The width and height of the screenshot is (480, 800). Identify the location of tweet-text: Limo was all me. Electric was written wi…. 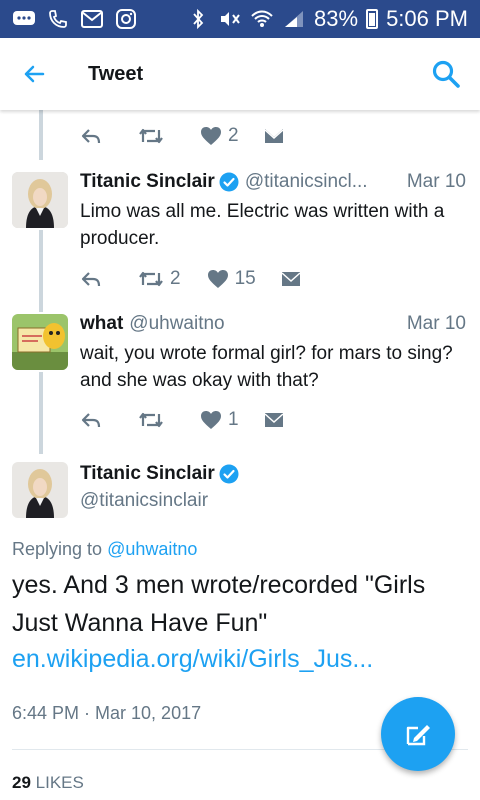
(262, 225).